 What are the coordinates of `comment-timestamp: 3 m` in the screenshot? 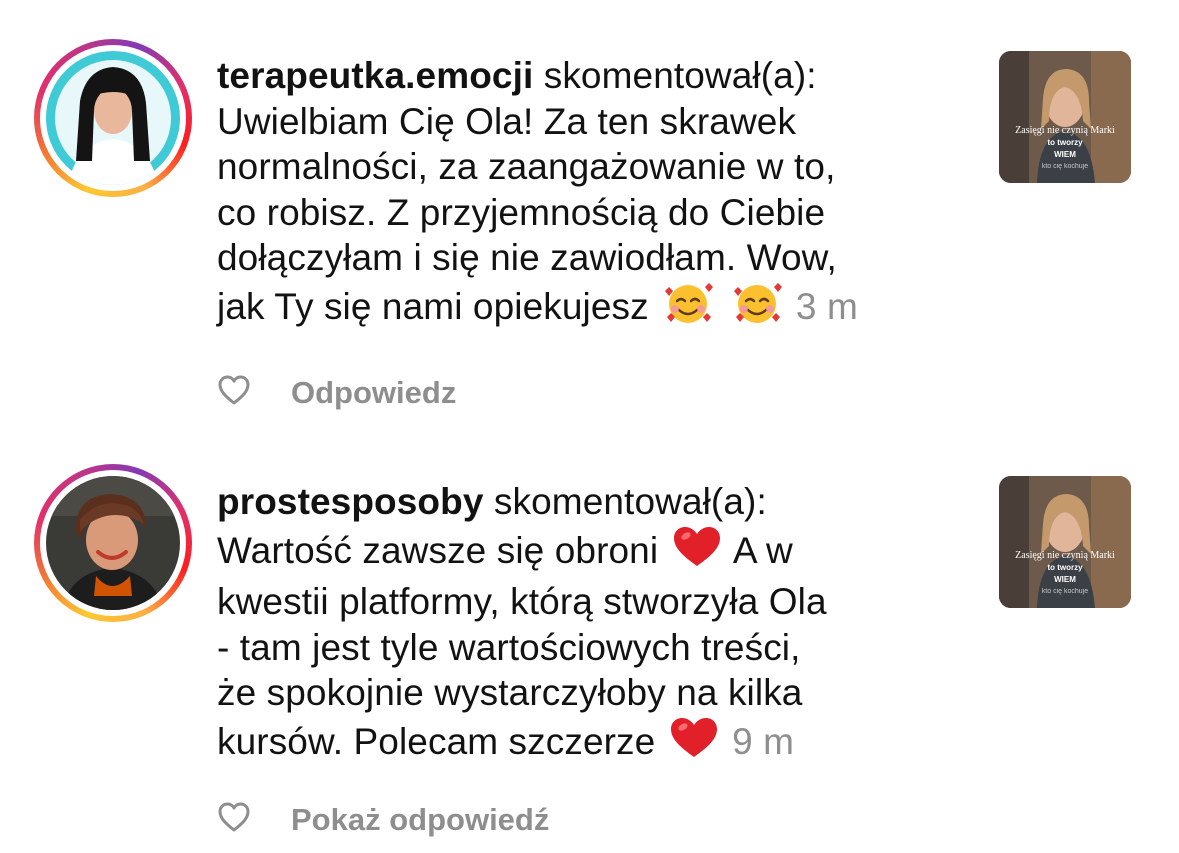 It's located at (826, 306).